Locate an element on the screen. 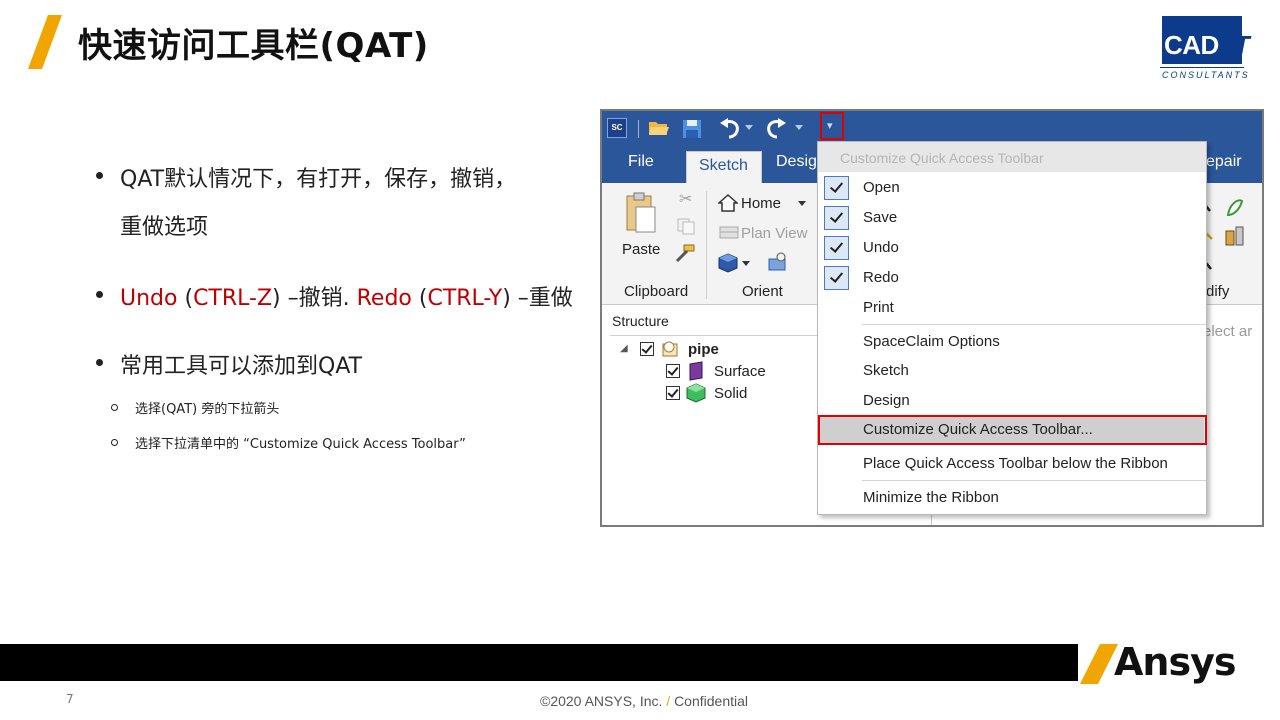  menu-item-label: Design is located at coordinates (886, 400).